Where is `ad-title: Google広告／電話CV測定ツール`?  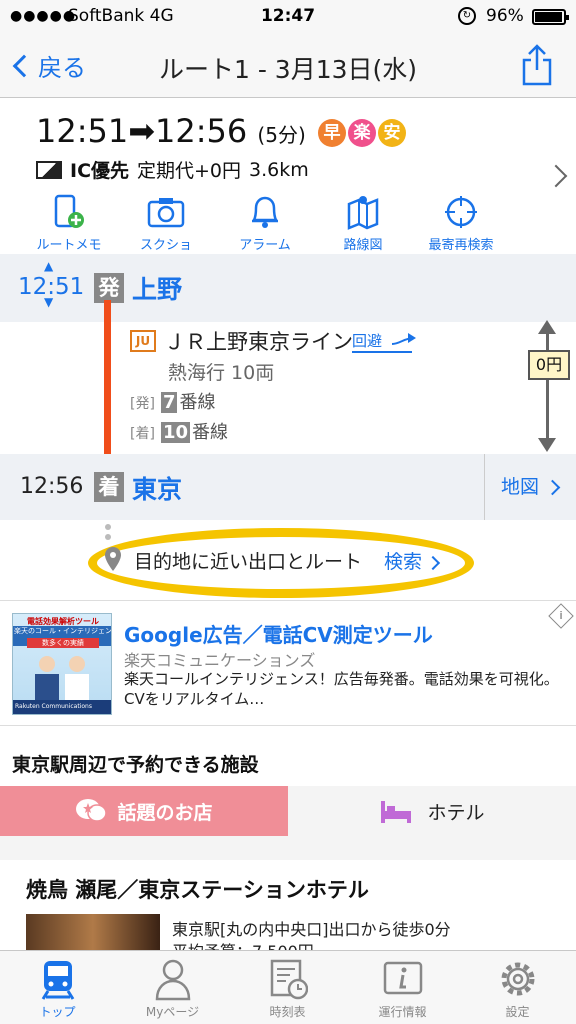 ad-title: Google広告／電話CV測定ツール is located at coordinates (278, 633).